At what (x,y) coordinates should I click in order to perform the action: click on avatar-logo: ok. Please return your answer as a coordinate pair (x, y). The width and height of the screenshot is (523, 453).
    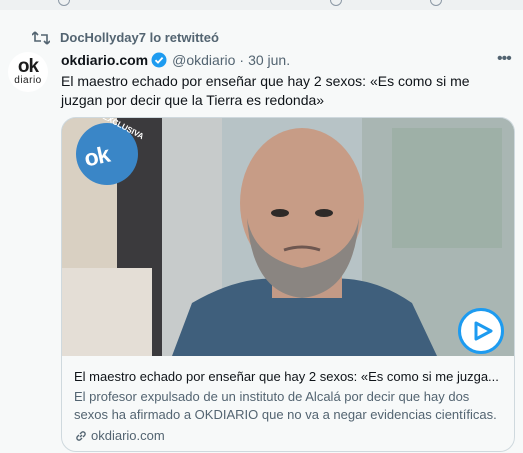
    Looking at the image, I should click on (28, 66).